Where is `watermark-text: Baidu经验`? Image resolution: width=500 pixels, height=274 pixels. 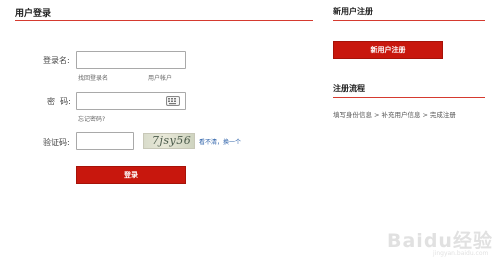
watermark-text: Baidu经验 is located at coordinates (440, 241).